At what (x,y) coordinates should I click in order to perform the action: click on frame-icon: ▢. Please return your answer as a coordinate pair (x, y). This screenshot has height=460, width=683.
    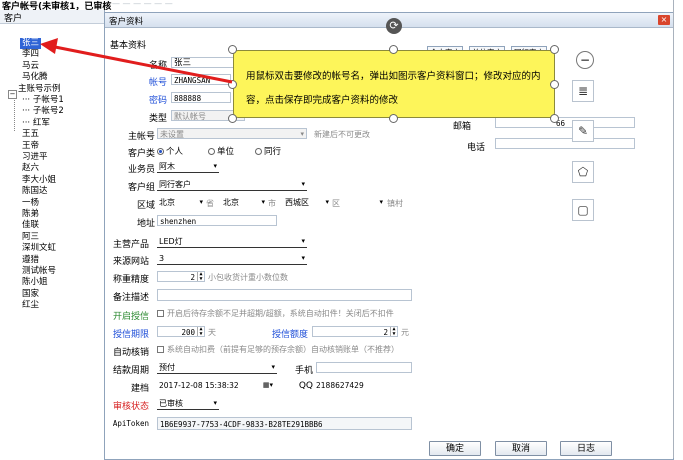
    Looking at the image, I should click on (583, 210).